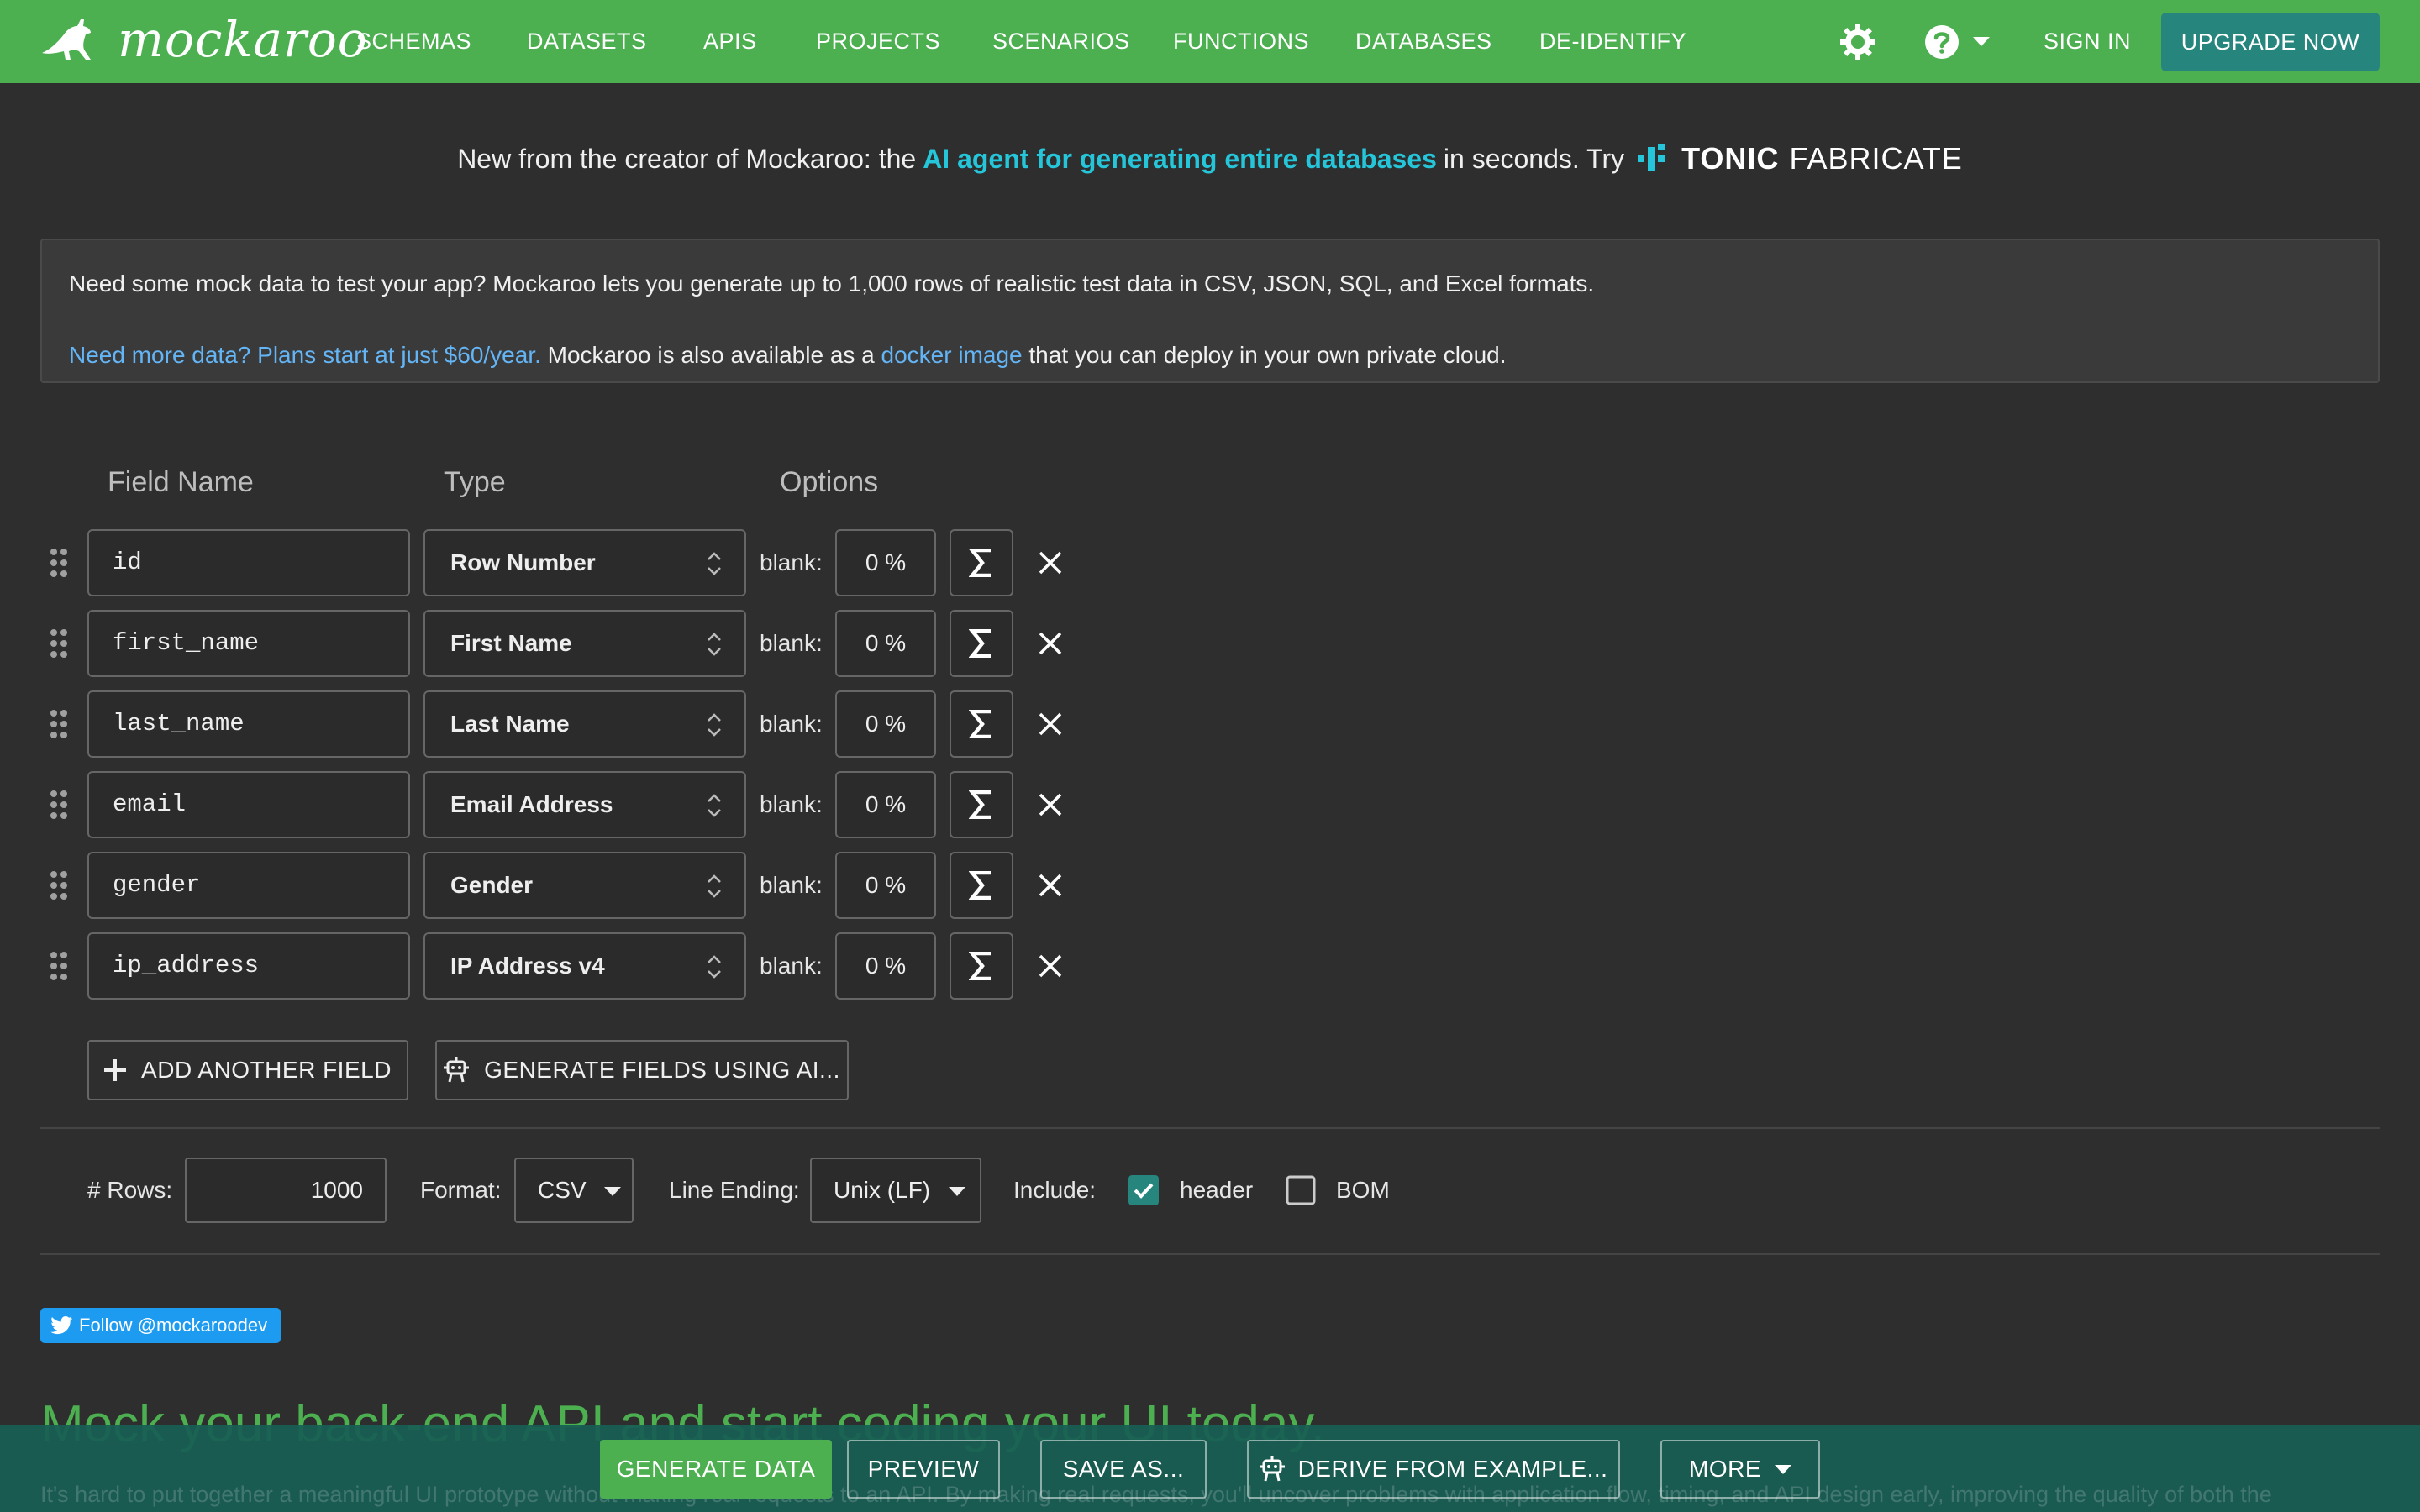 The width and height of the screenshot is (2420, 1512). I want to click on theme-toggle-icon, so click(1858, 42).